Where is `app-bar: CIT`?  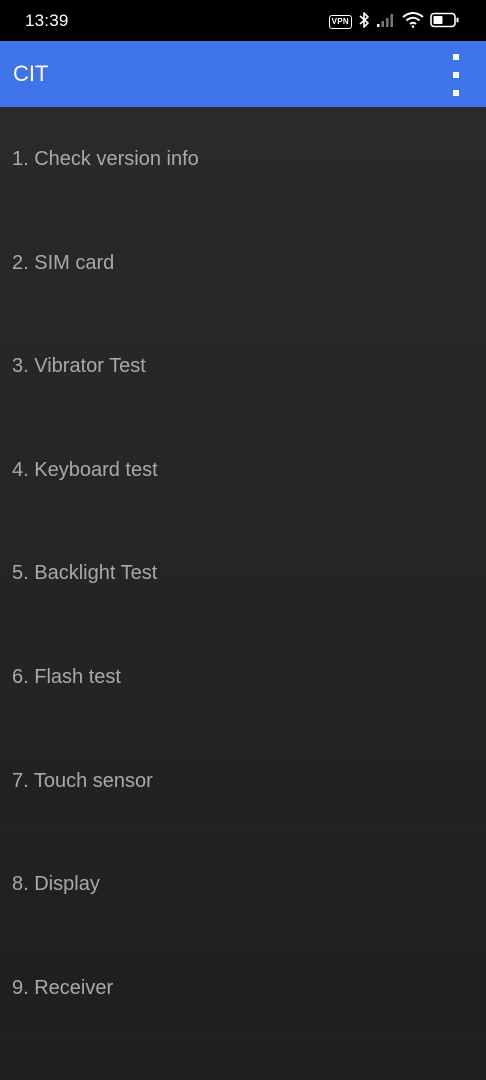
app-bar: CIT is located at coordinates (243, 74).